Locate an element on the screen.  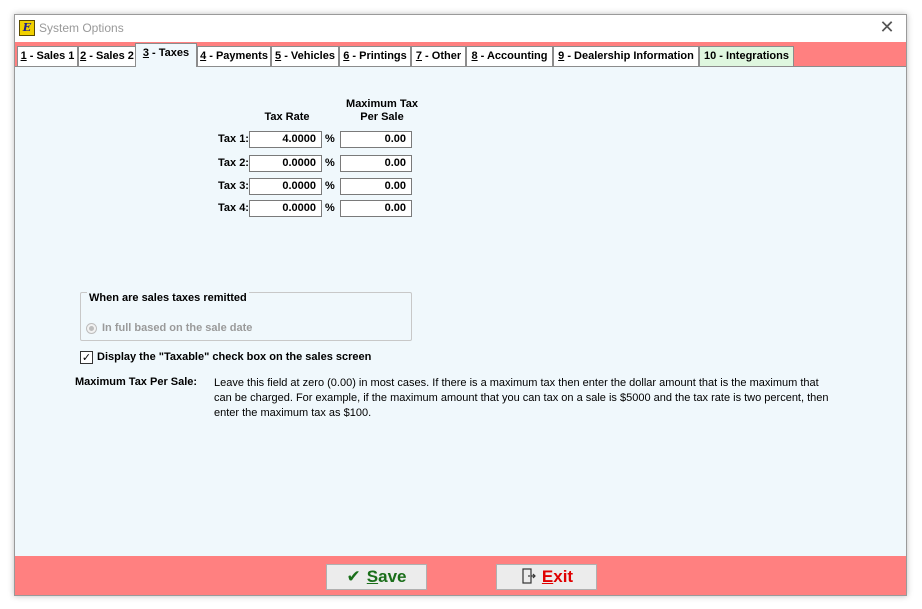
tax-4-rate-input: 0.0000 is located at coordinates (285, 208).